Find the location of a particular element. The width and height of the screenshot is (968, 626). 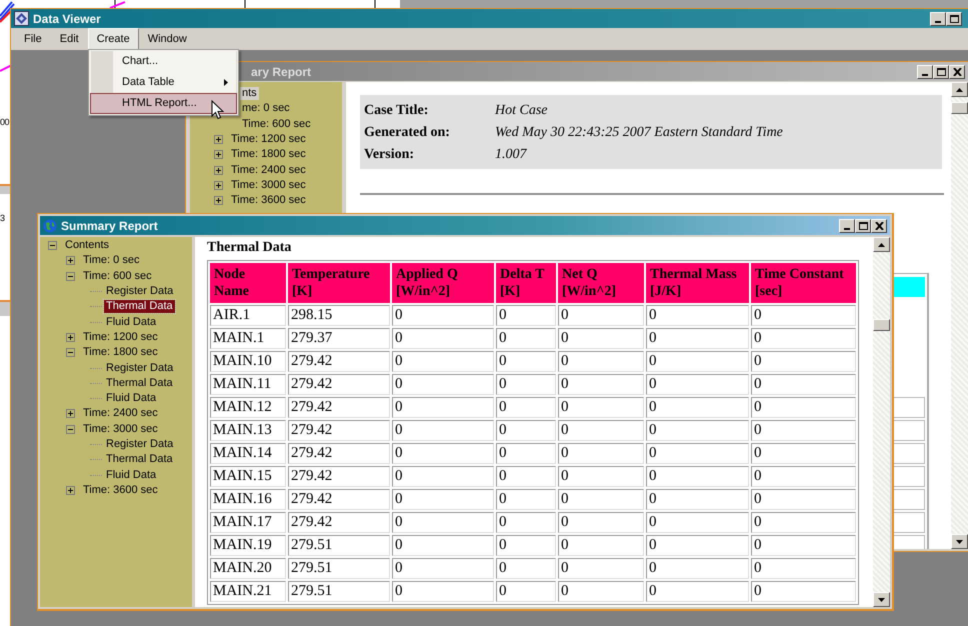

column-header: Thermal Mass [J/K] is located at coordinates (697, 283).